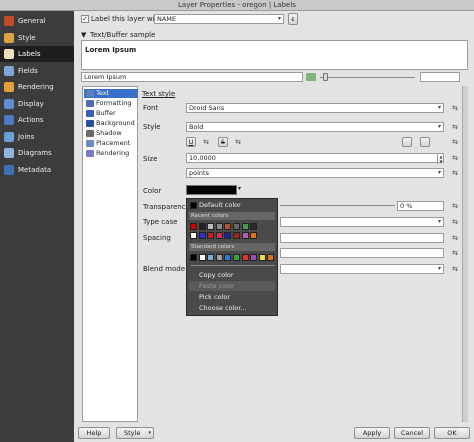  I want to click on sidebar-item-labels: Labels, so click(37, 54).